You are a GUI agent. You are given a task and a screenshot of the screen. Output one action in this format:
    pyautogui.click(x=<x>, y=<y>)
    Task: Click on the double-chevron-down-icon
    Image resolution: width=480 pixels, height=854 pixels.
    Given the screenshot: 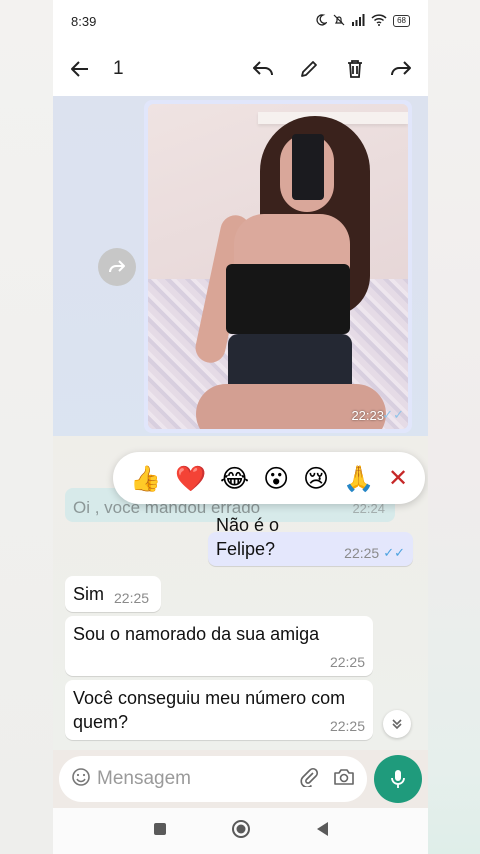 What is the action you would take?
    pyautogui.click(x=397, y=724)
    